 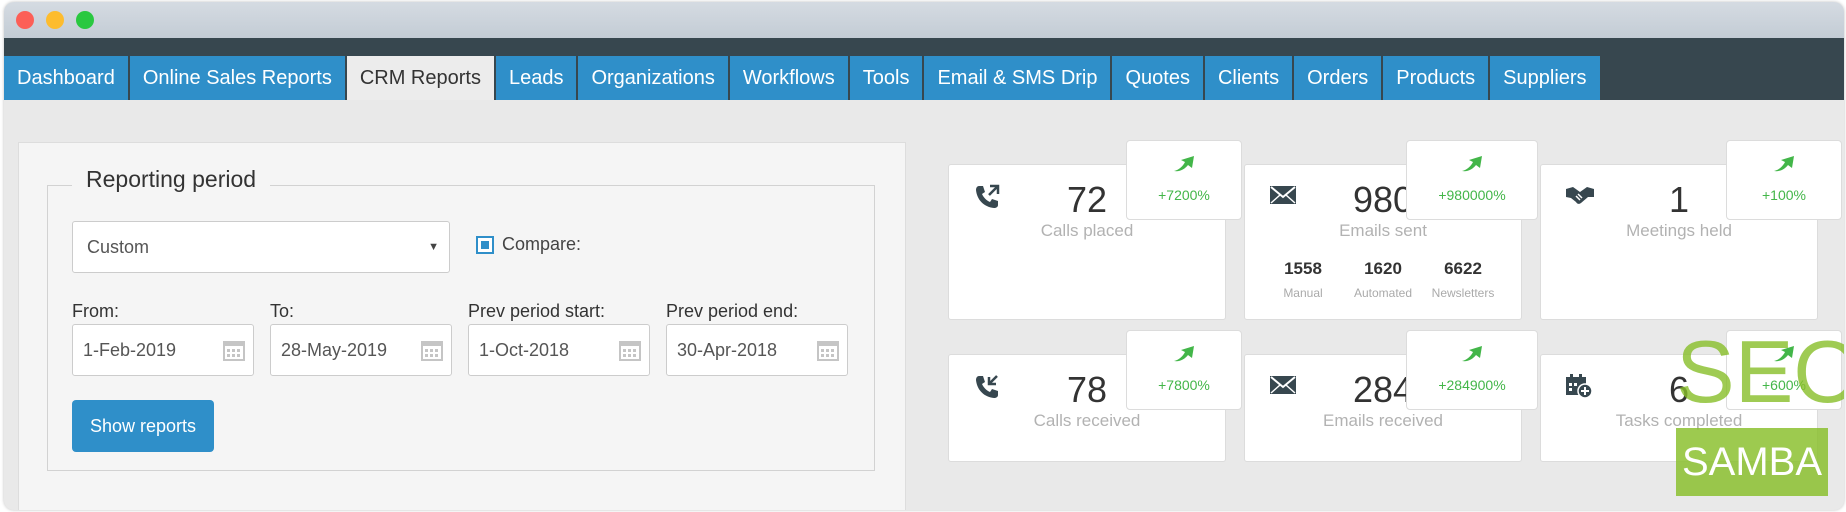 I want to click on emails-manual: 1558 Manual, so click(x=1303, y=279).